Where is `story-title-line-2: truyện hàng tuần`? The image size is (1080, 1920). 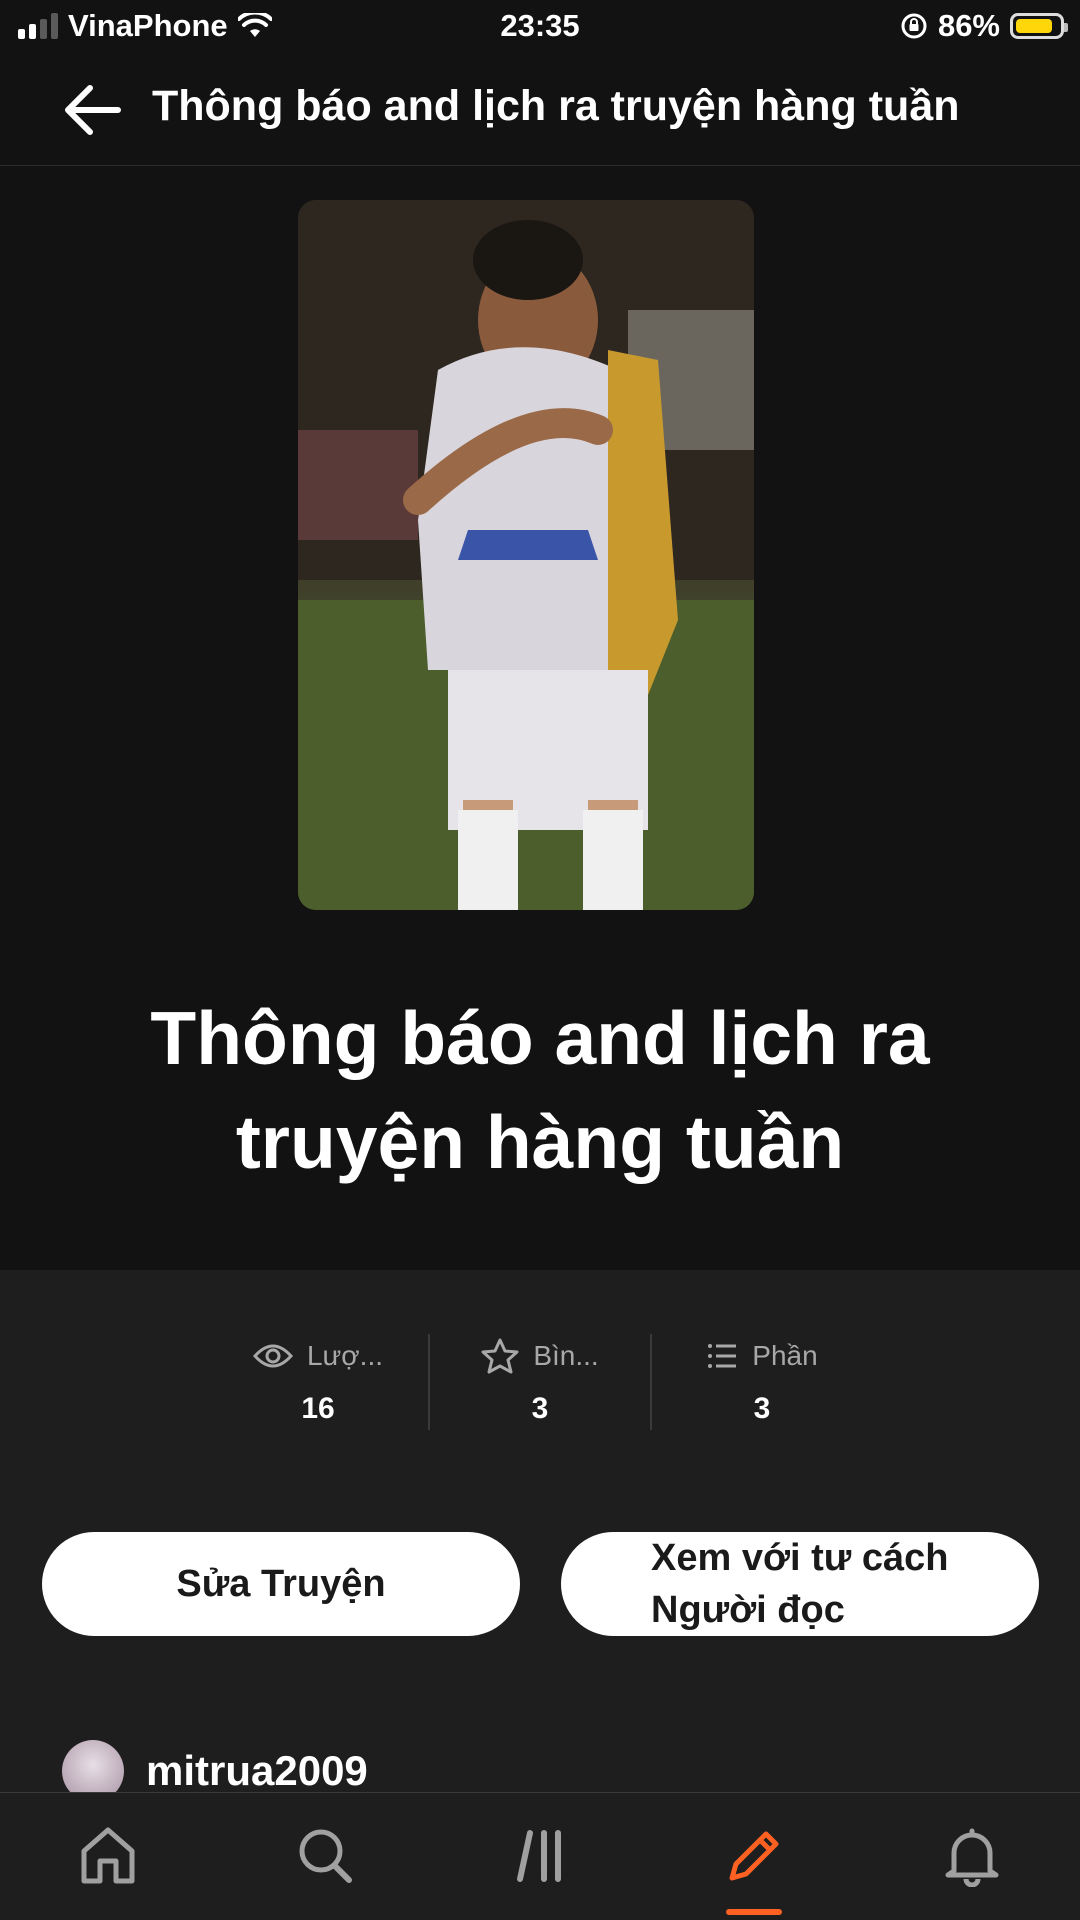 story-title-line-2: truyện hàng tuần is located at coordinates (540, 1142).